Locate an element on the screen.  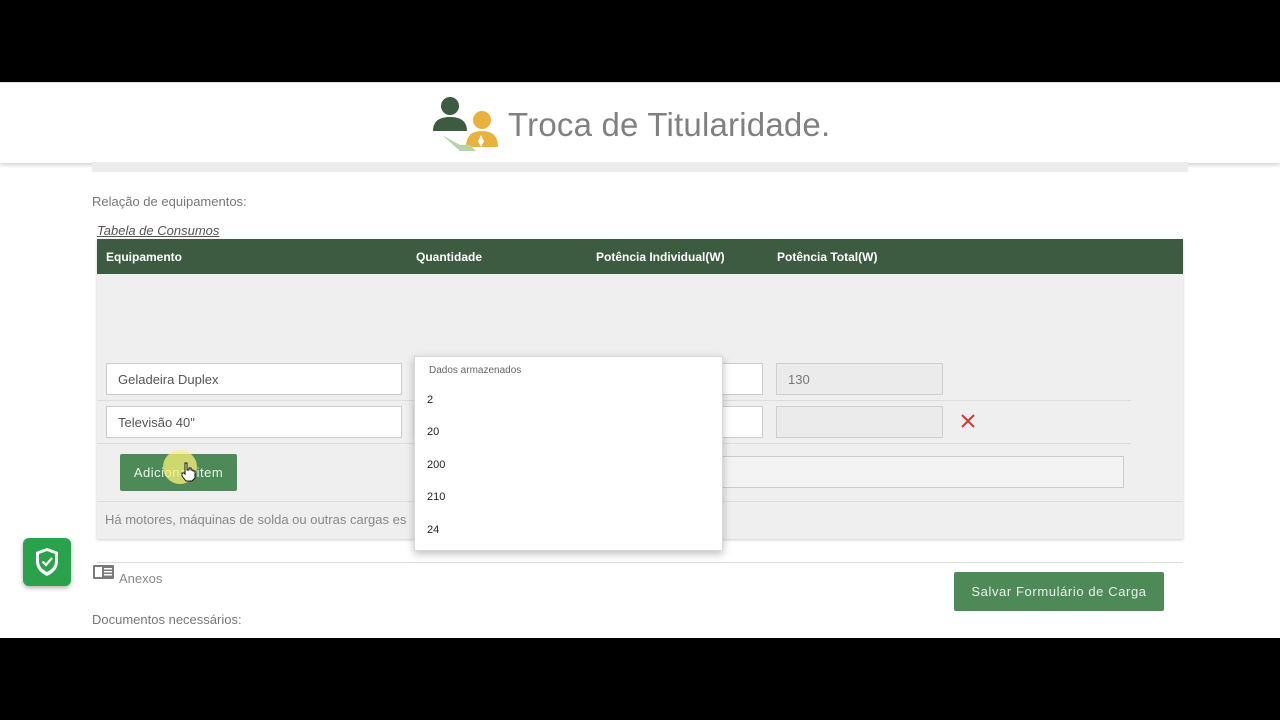
equipment-section-label: Relação de equipamentos: is located at coordinates (169, 201).